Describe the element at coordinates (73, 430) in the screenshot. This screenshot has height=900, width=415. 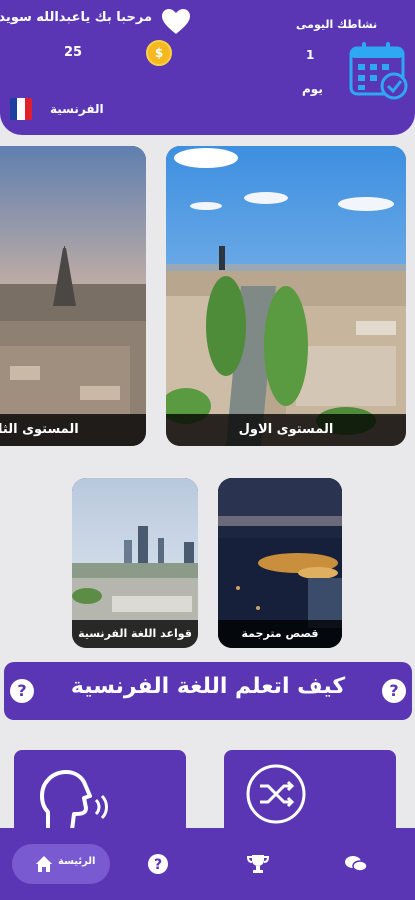
I see `level-2-label: المستوى الثاني` at that location.